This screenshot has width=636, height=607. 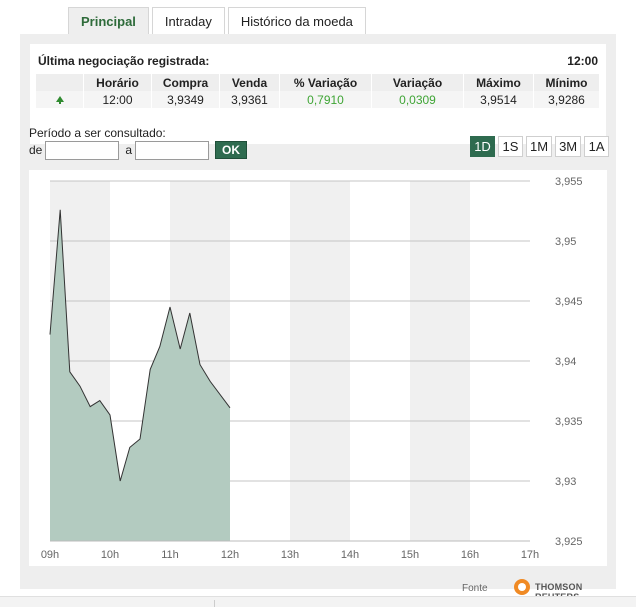 I want to click on value-variacao: 0,0309, so click(x=418, y=99).